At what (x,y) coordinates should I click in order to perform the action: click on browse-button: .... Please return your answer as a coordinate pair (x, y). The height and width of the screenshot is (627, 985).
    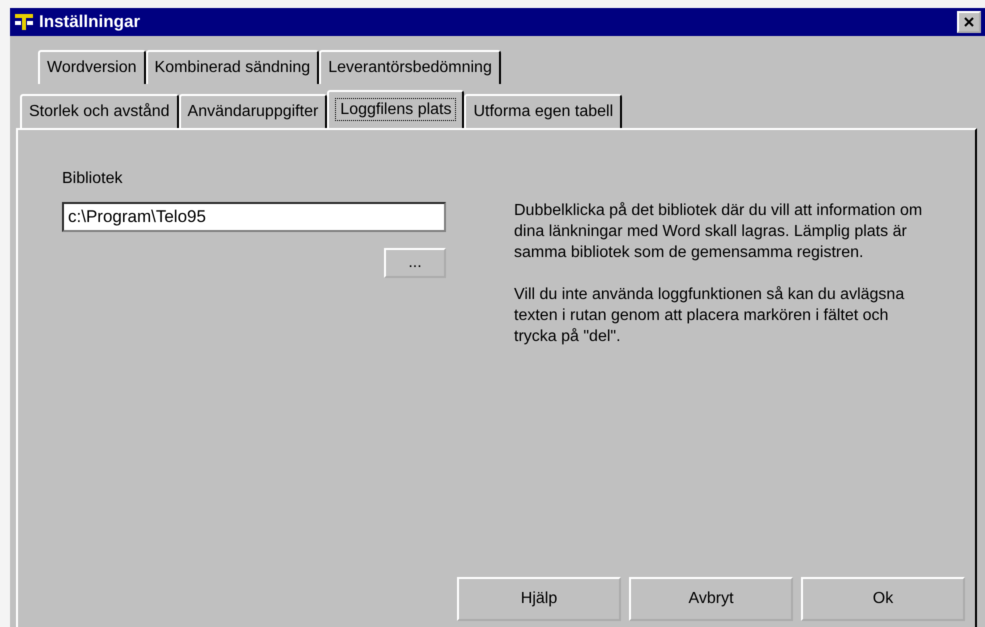
    Looking at the image, I should click on (415, 263).